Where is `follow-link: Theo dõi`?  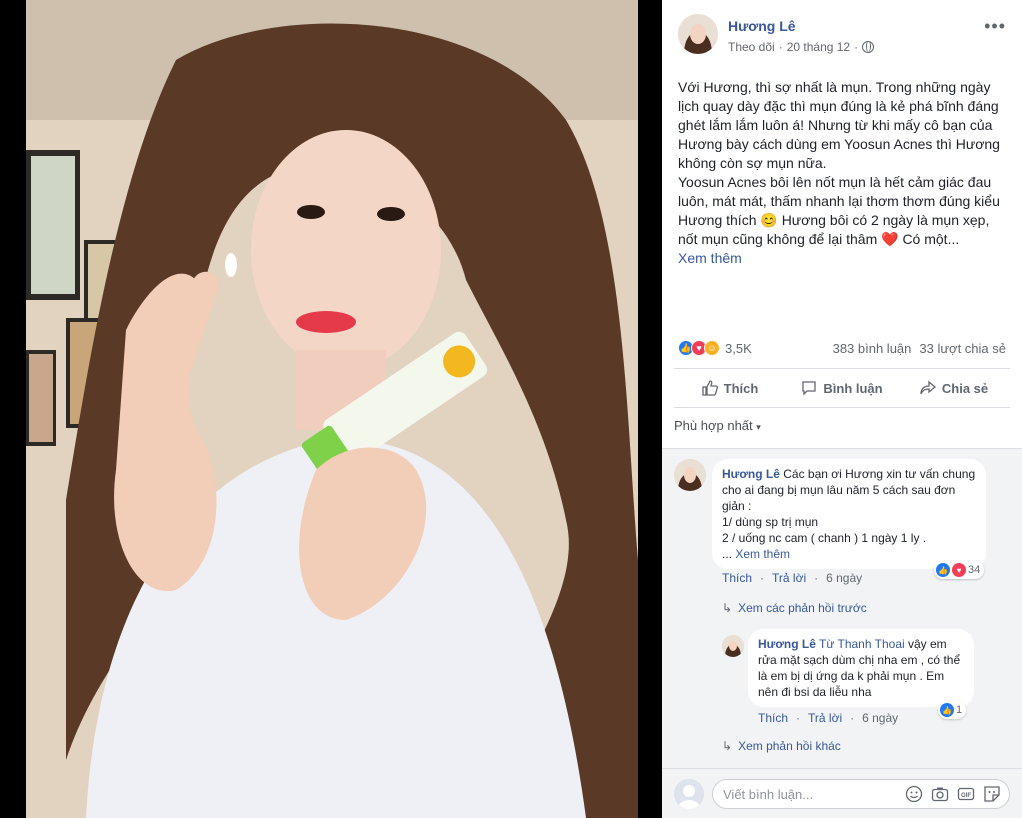 follow-link: Theo dõi is located at coordinates (751, 47).